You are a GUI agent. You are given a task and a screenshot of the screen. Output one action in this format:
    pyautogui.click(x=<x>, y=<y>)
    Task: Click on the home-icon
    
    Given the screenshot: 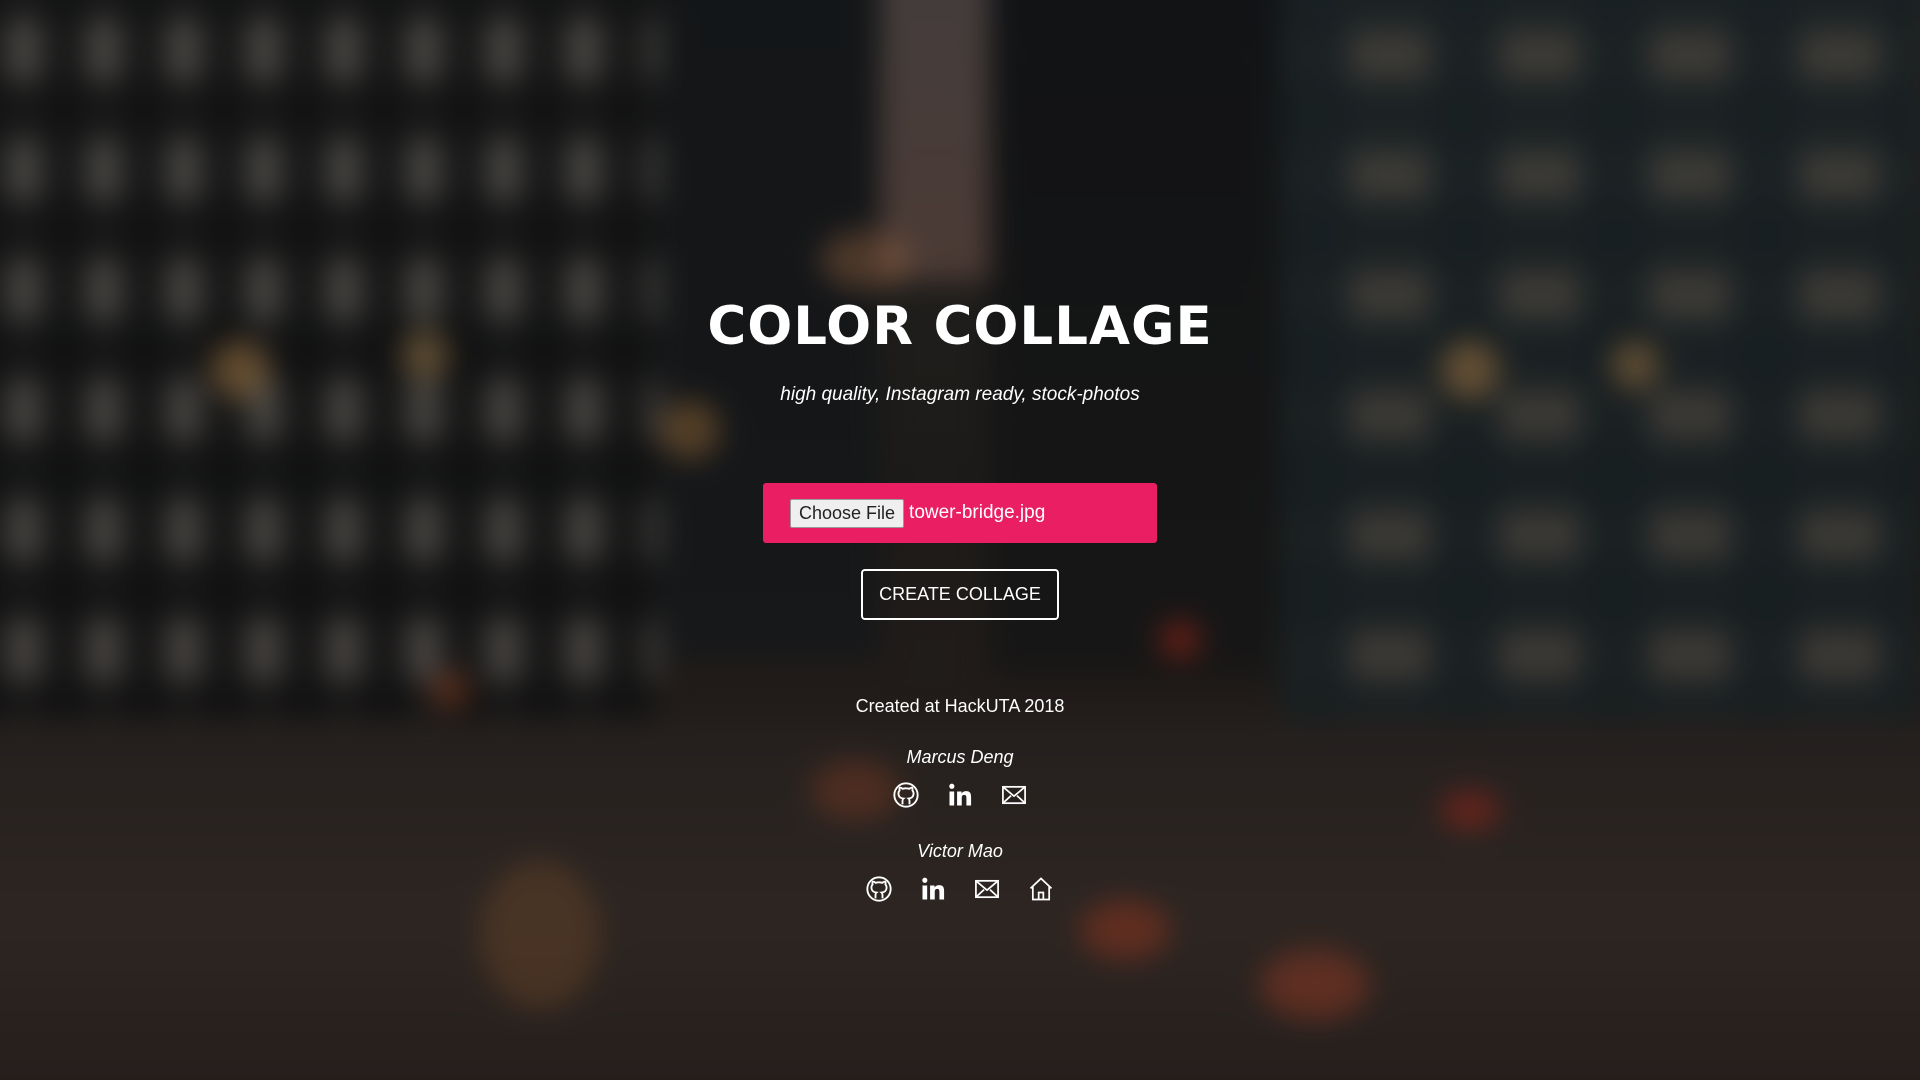 What is the action you would take?
    pyautogui.click(x=1041, y=889)
    